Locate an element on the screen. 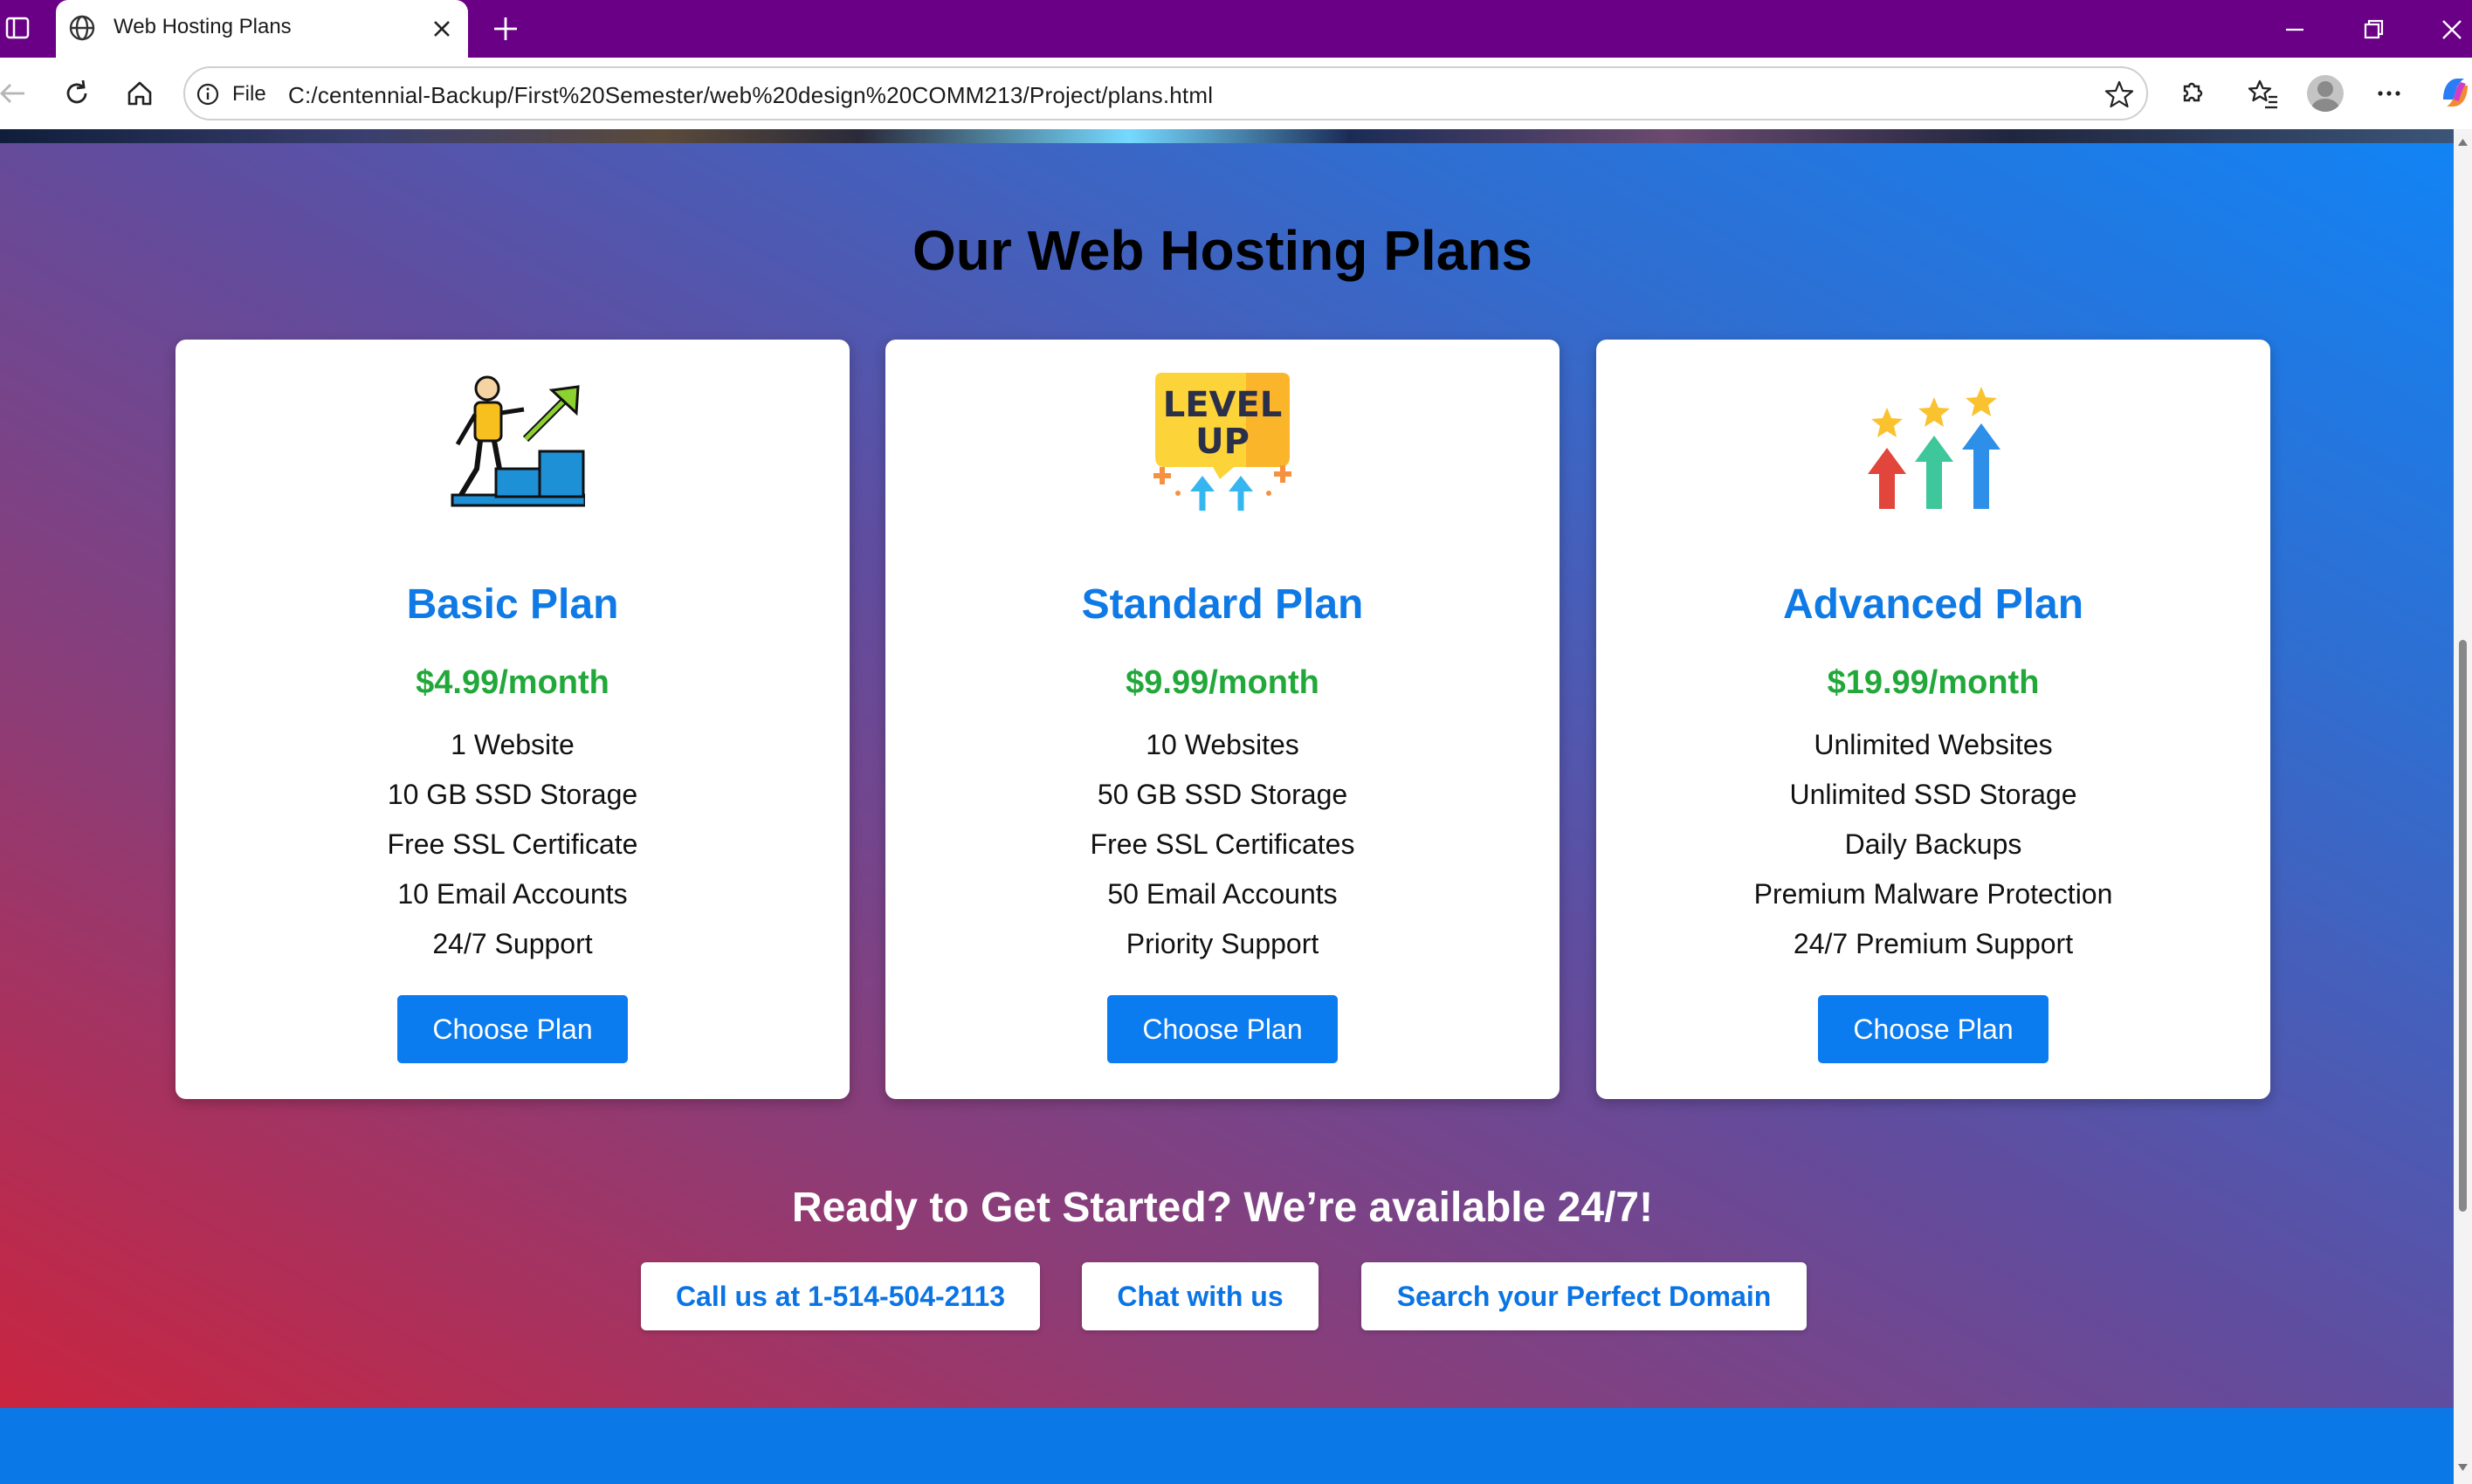 This screenshot has width=2472, height=1484. refresh-icon is located at coordinates (76, 94).